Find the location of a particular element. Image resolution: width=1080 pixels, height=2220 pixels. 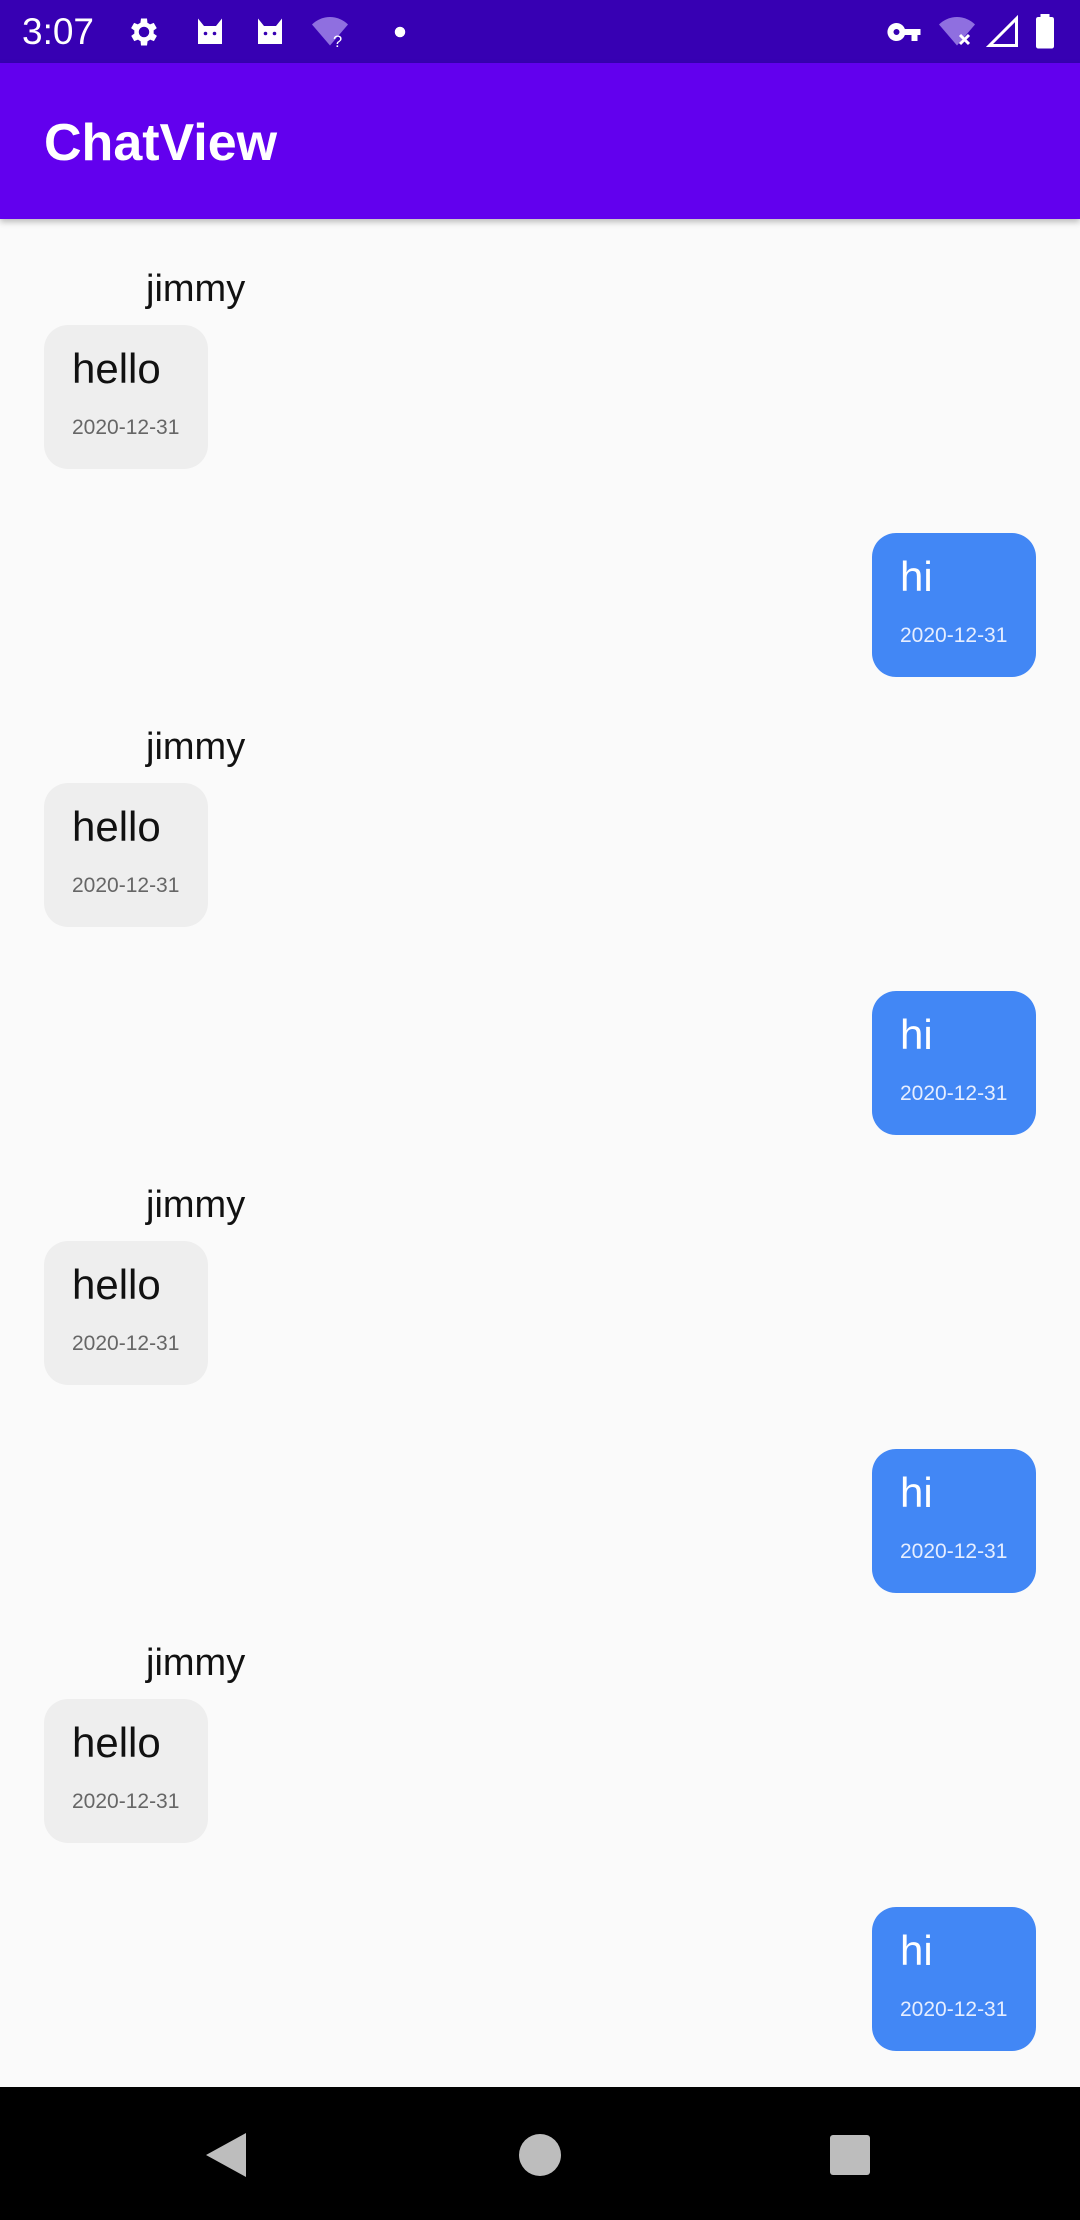

back-icon is located at coordinates (226, 2155).